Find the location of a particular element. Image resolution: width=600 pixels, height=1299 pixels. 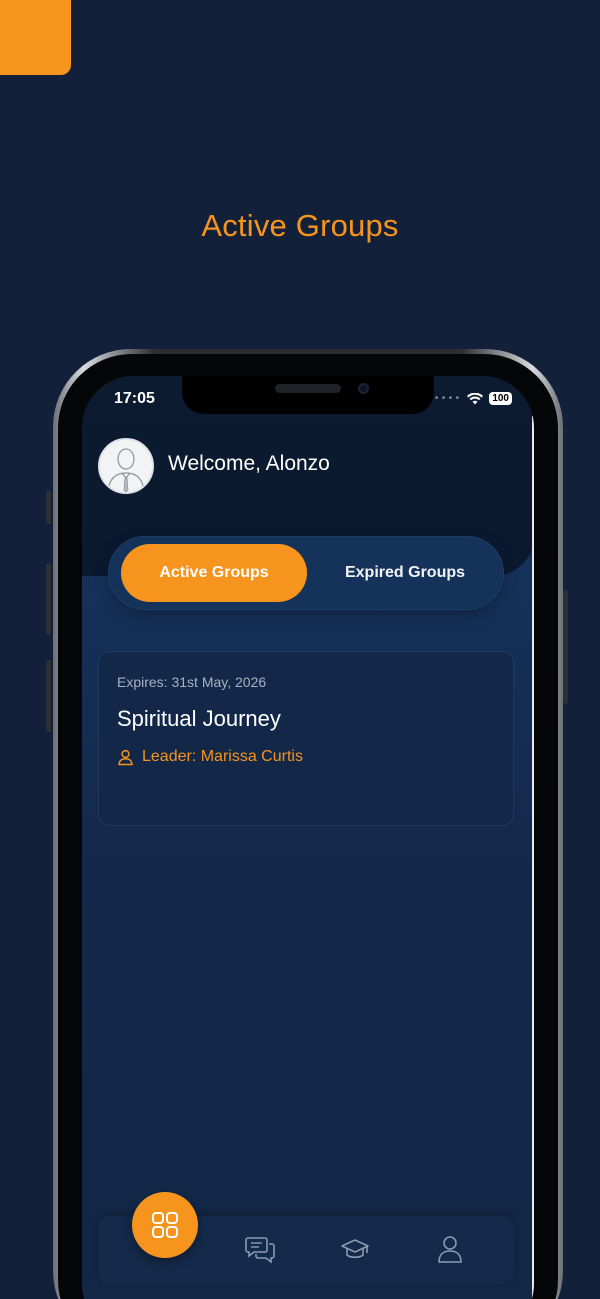

notch is located at coordinates (308, 395).